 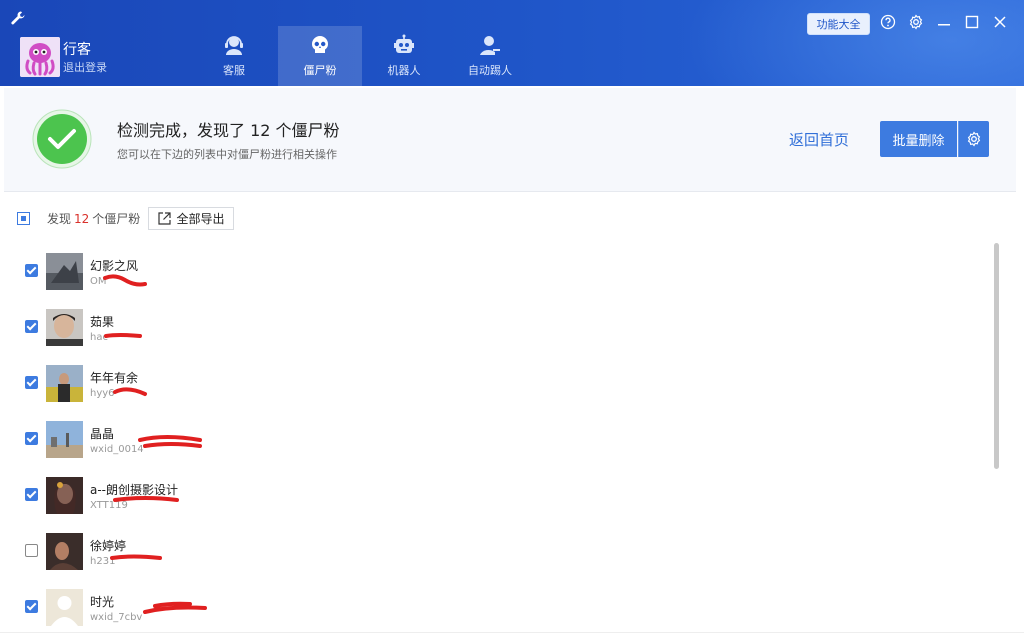 I want to click on export-label: 全部导出, so click(x=200, y=219).